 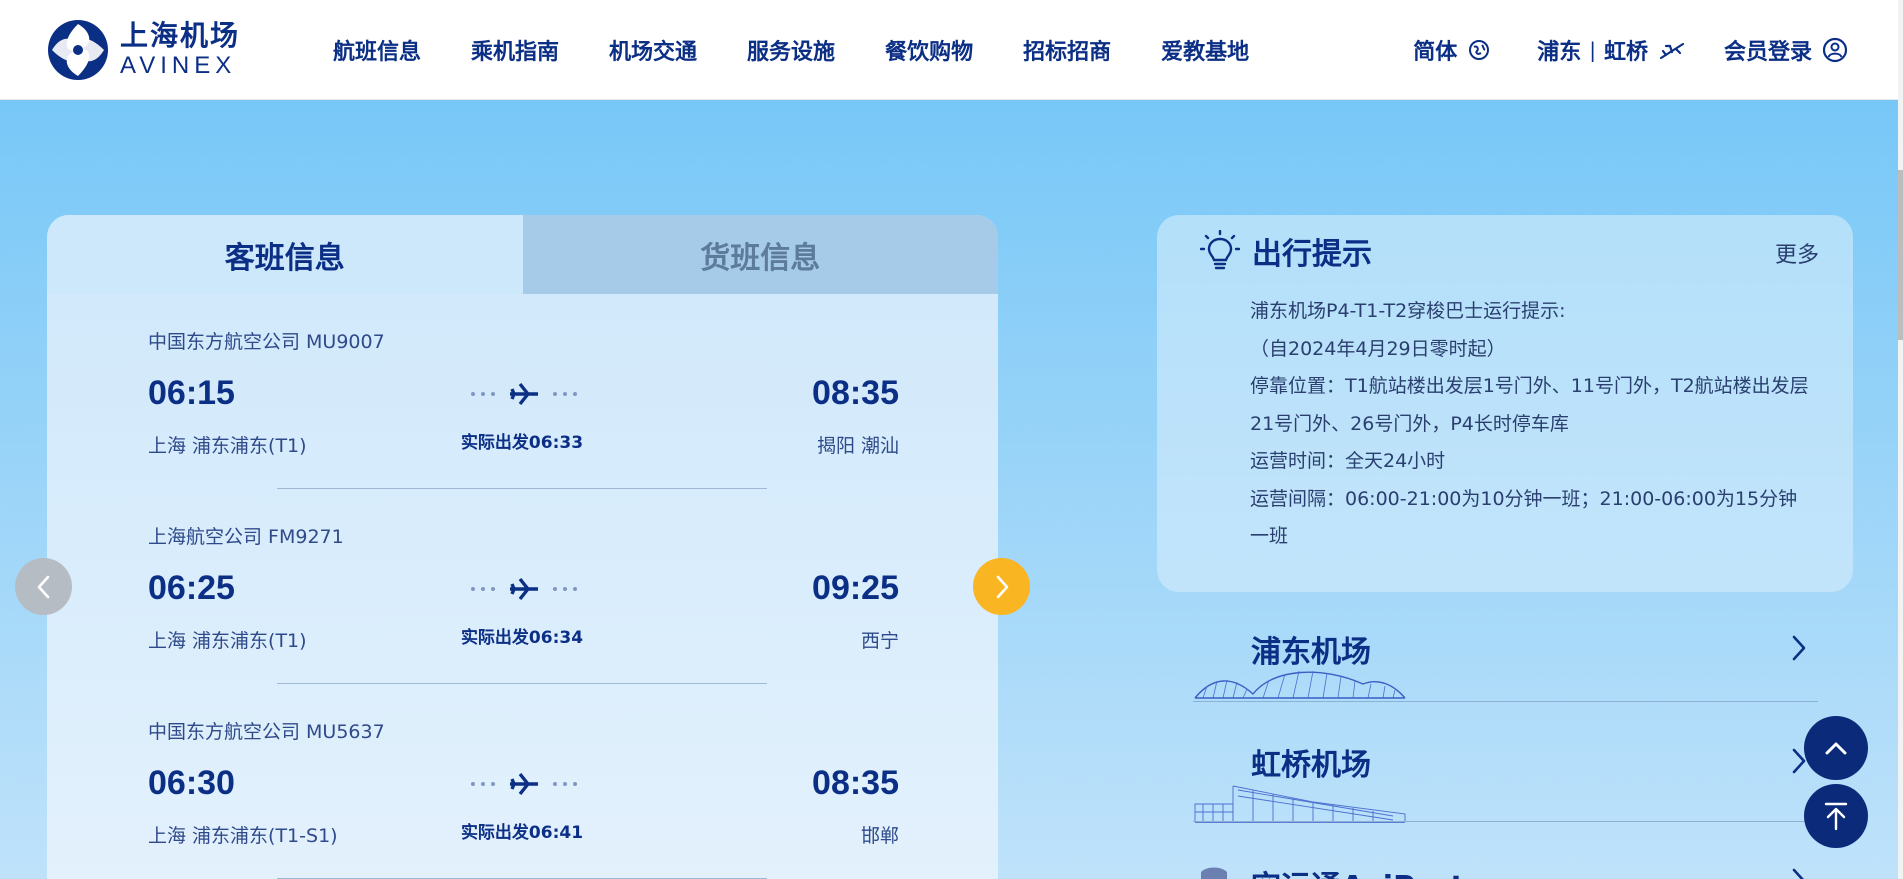 I want to click on airport-link-aviport: 空运通AviPort, so click(x=1505, y=859).